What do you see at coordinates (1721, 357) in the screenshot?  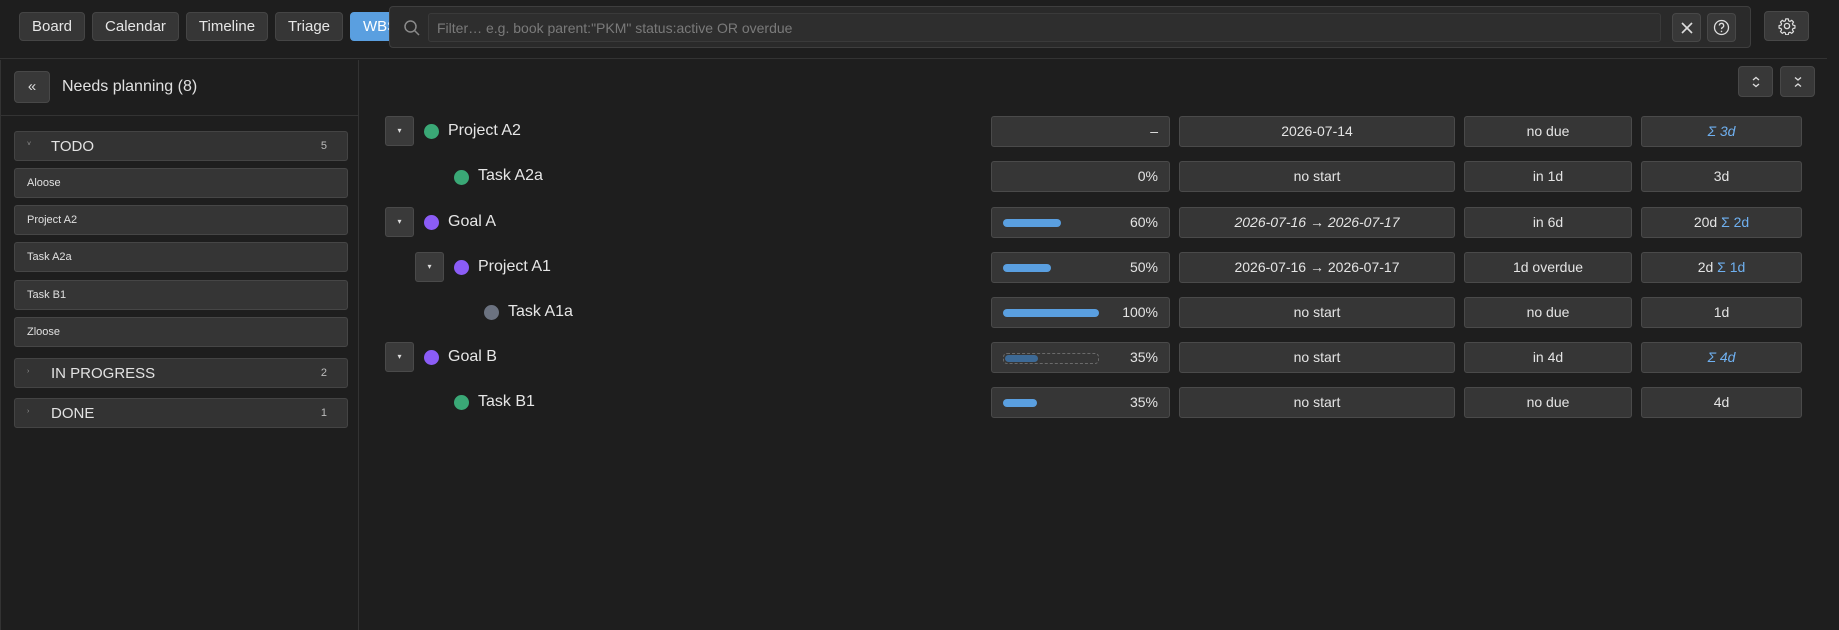 I see `effort-cell: Σ 4d` at bounding box center [1721, 357].